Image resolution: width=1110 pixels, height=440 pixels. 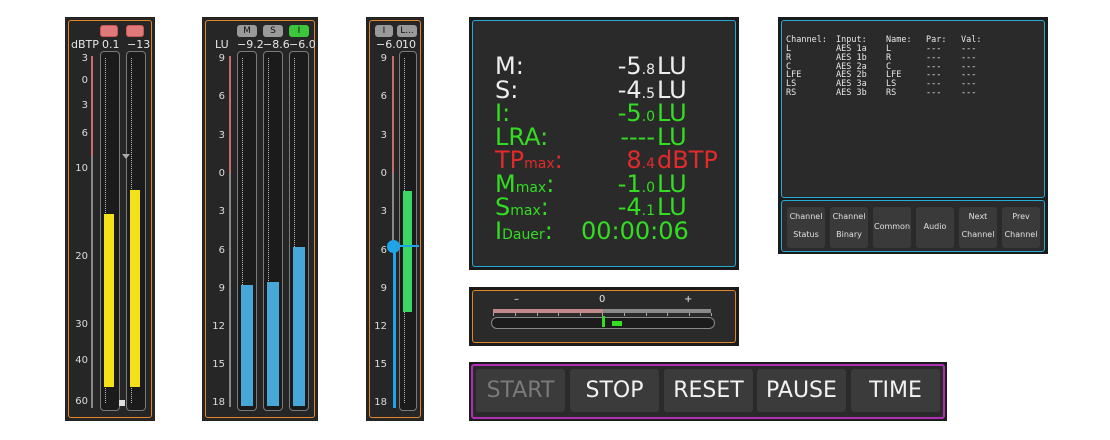 What do you see at coordinates (407, 251) in the screenshot?
I see `lra-range-bar` at bounding box center [407, 251].